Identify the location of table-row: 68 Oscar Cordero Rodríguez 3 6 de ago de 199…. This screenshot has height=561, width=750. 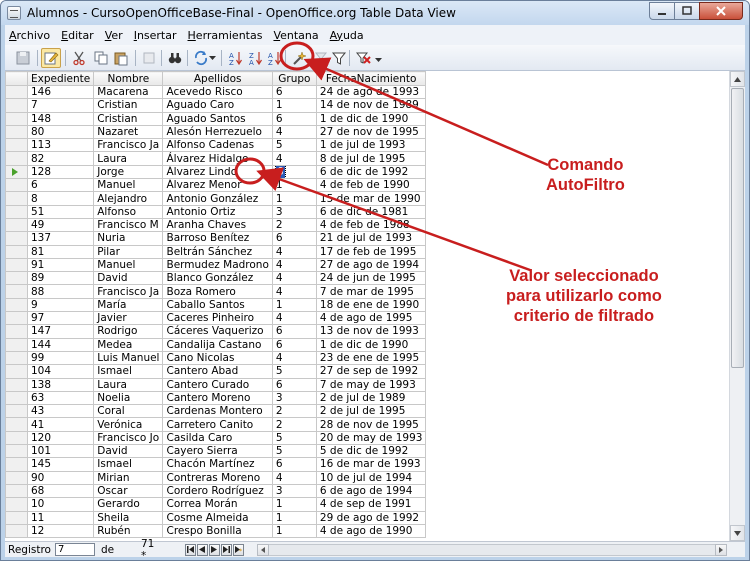
(216, 491).